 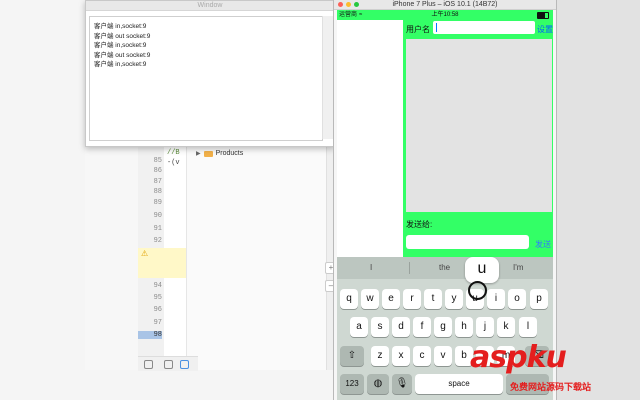 What do you see at coordinates (459, 384) in the screenshot?
I see `space-key: space` at bounding box center [459, 384].